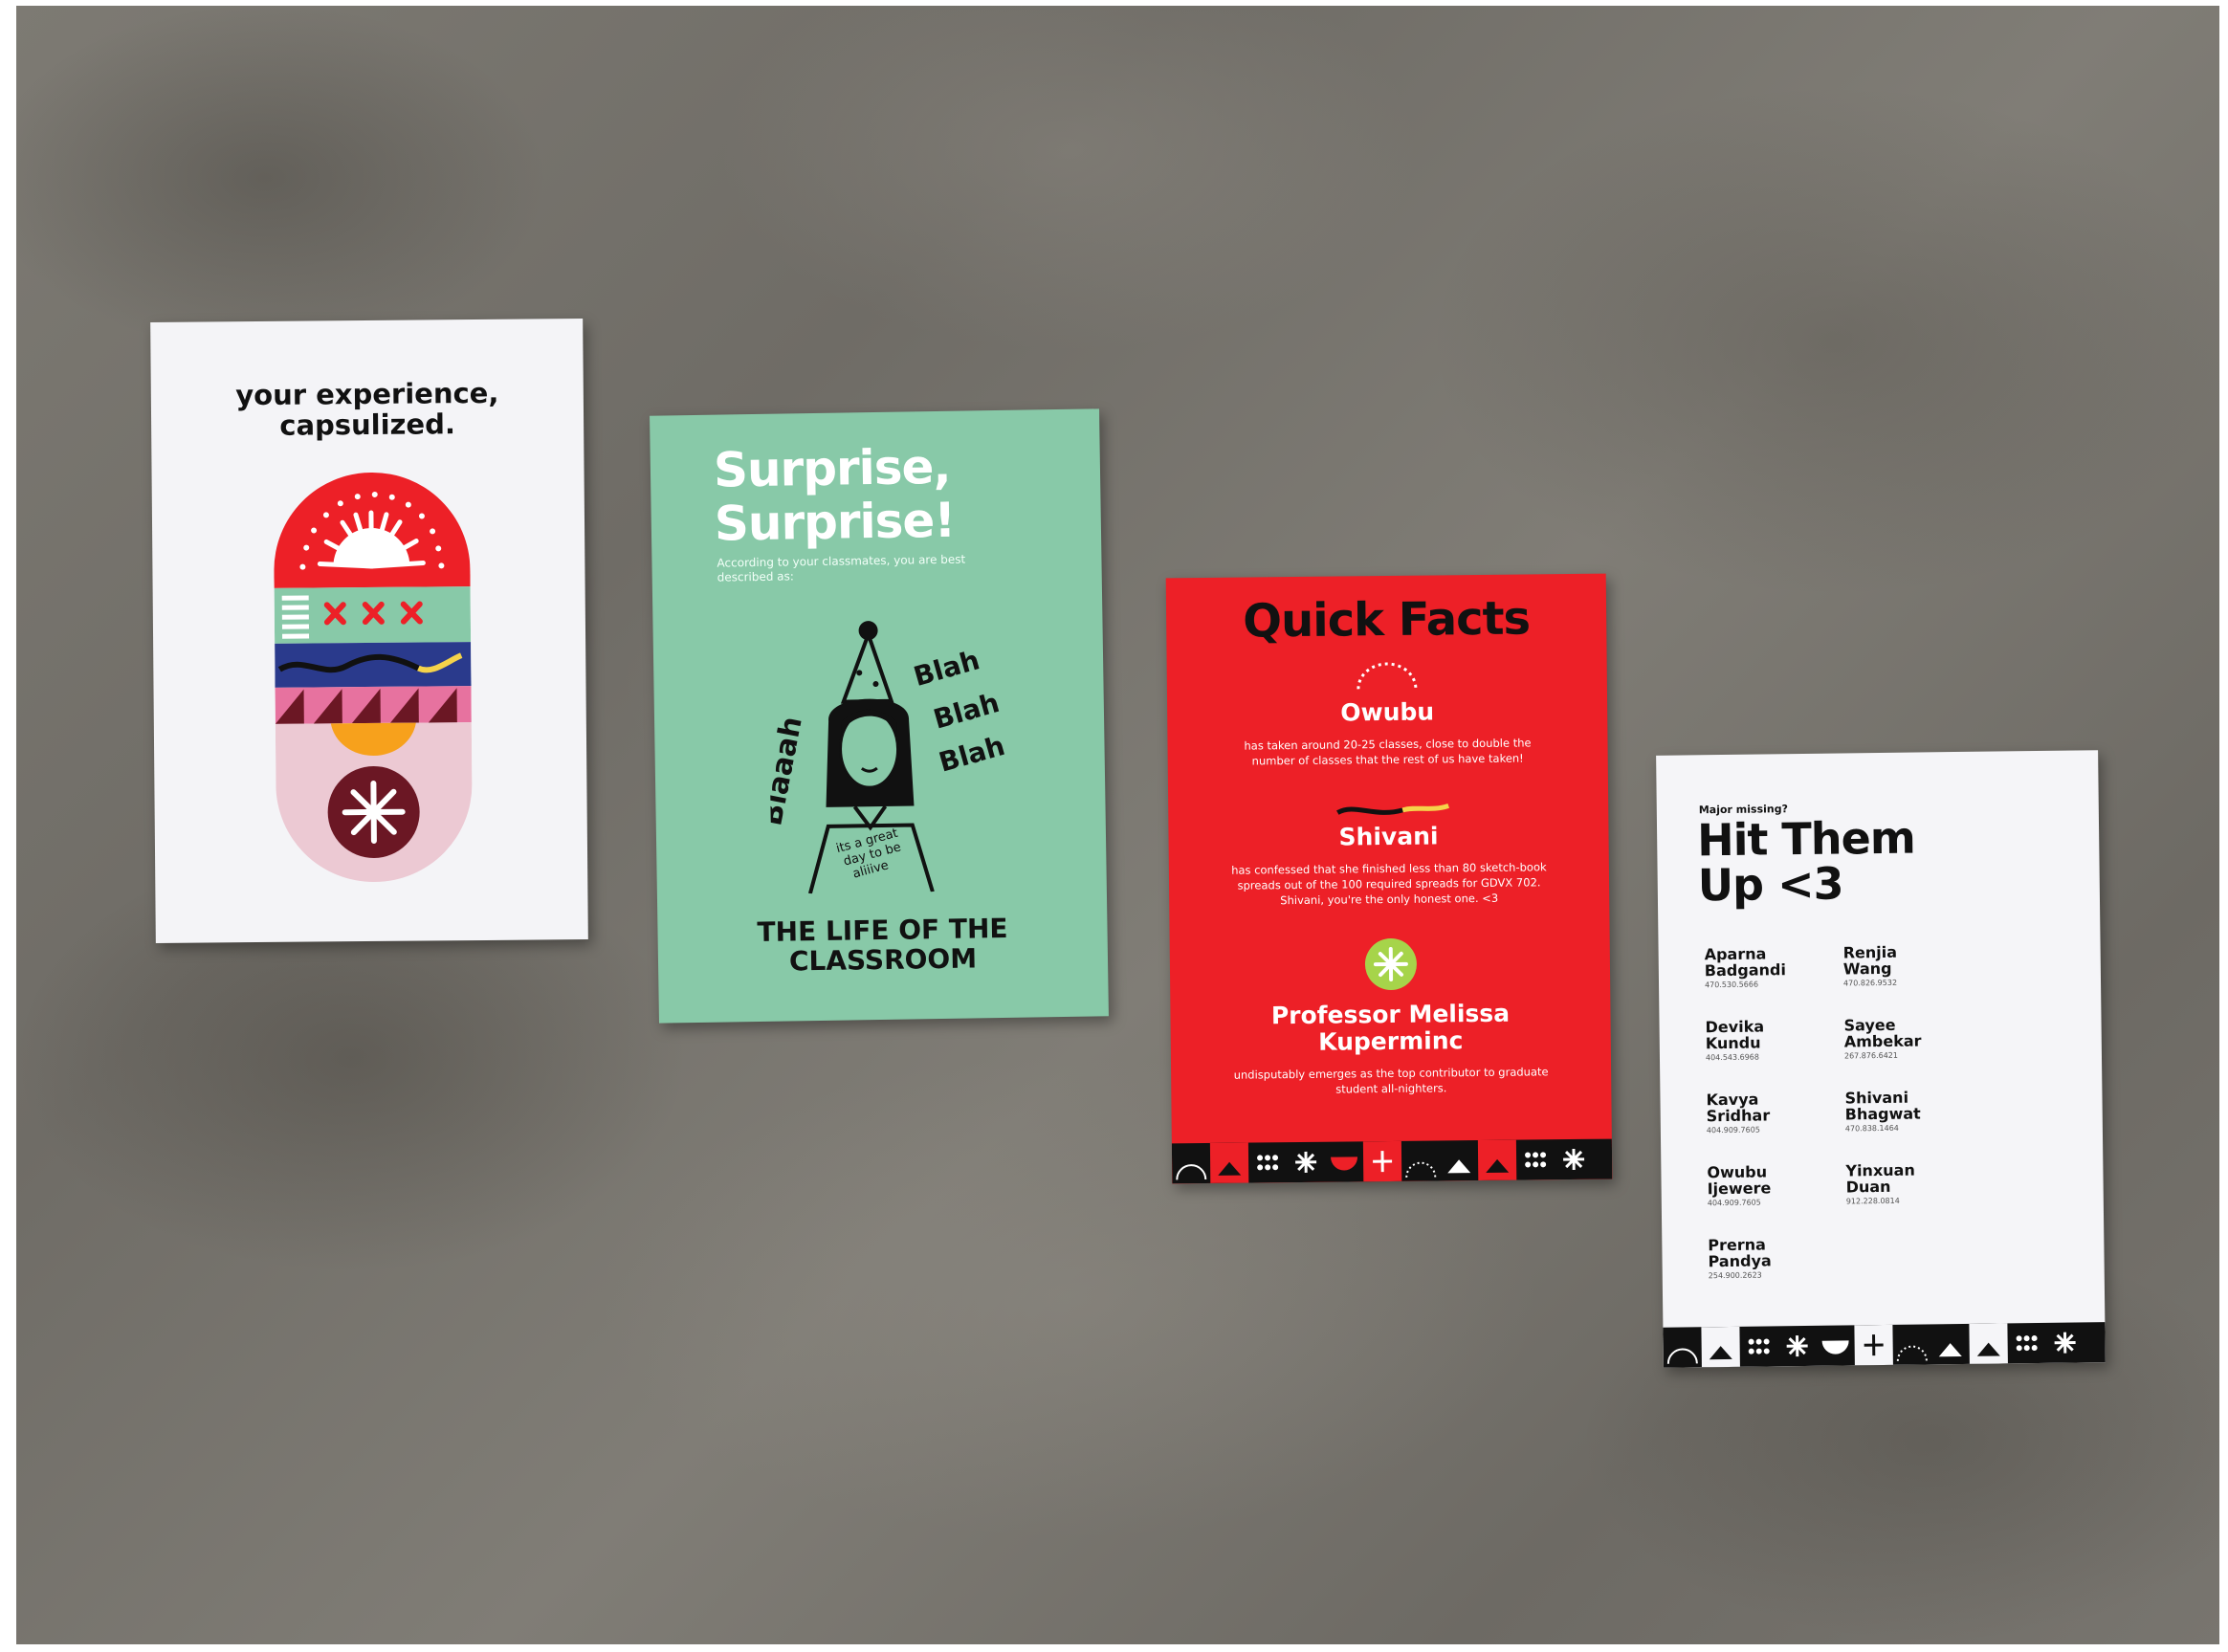  I want to click on card-title: your experience, capsulized., so click(367, 409).